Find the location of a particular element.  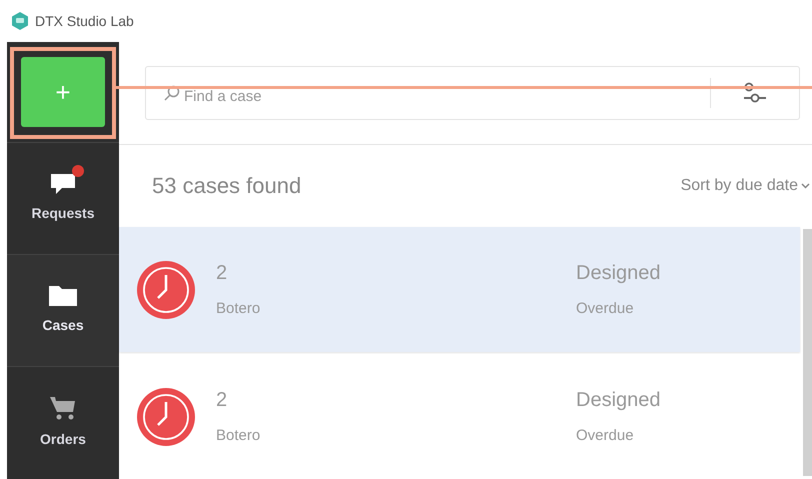

results-count: 53 cases found is located at coordinates (227, 186).